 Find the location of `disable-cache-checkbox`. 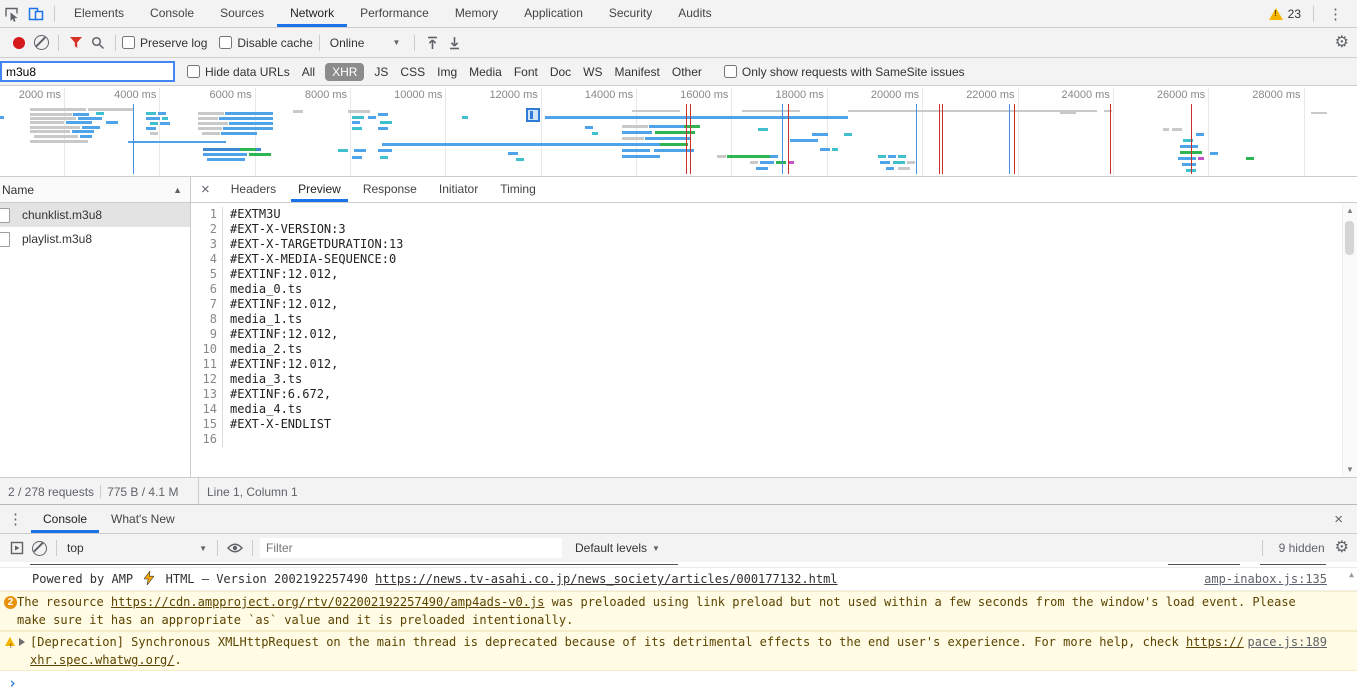

disable-cache-checkbox is located at coordinates (226, 42).